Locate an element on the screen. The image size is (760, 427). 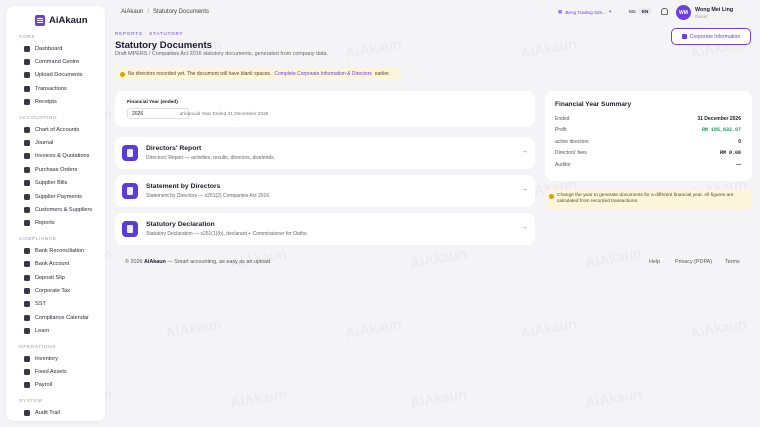
sidebar-item-label: Payroll is located at coordinates (44, 385).